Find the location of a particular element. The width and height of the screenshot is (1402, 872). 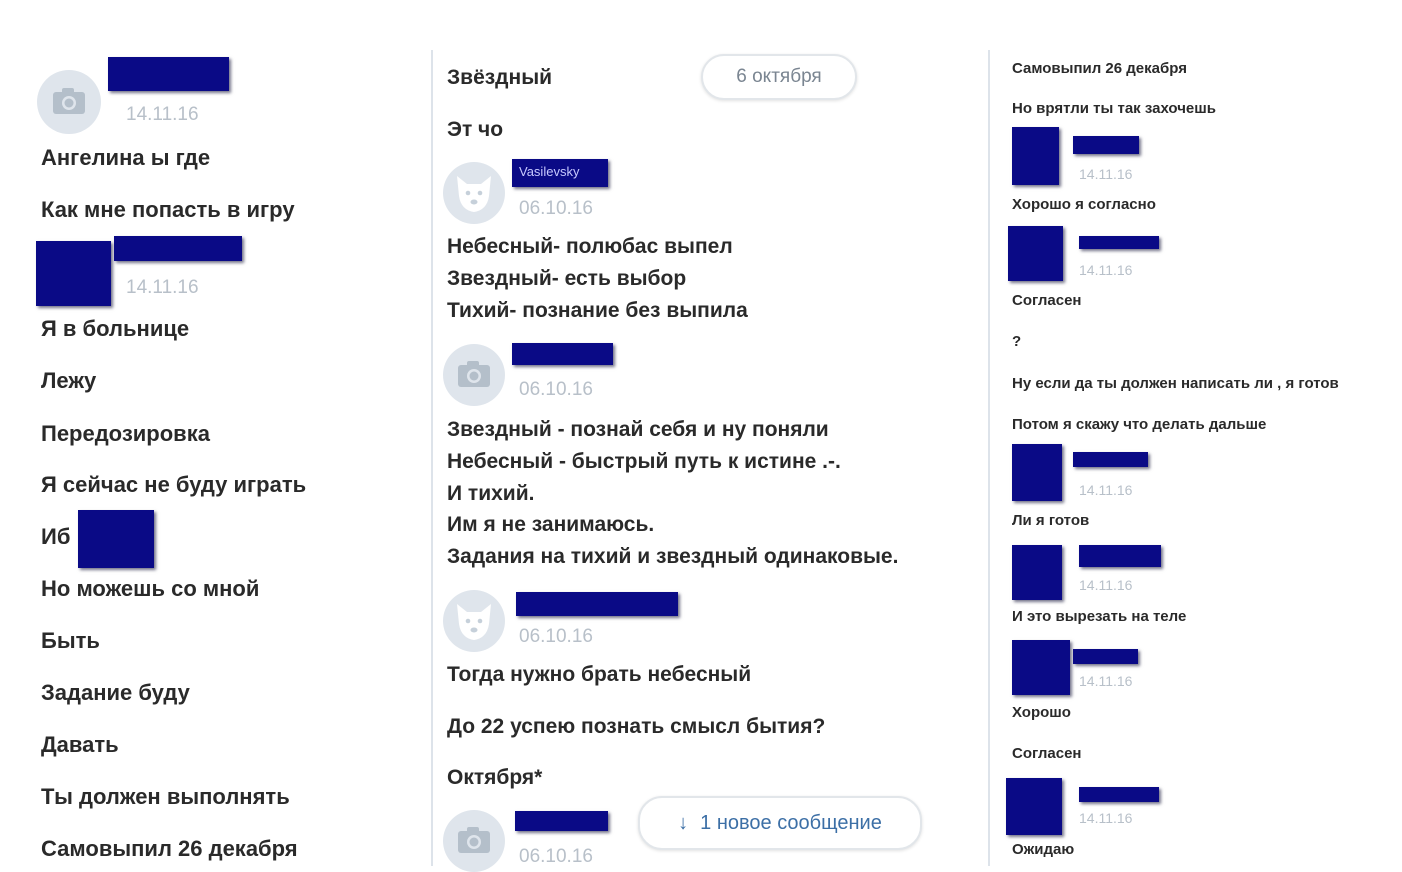

message-text: Небесный- полюбас выпел is located at coordinates (590, 246).